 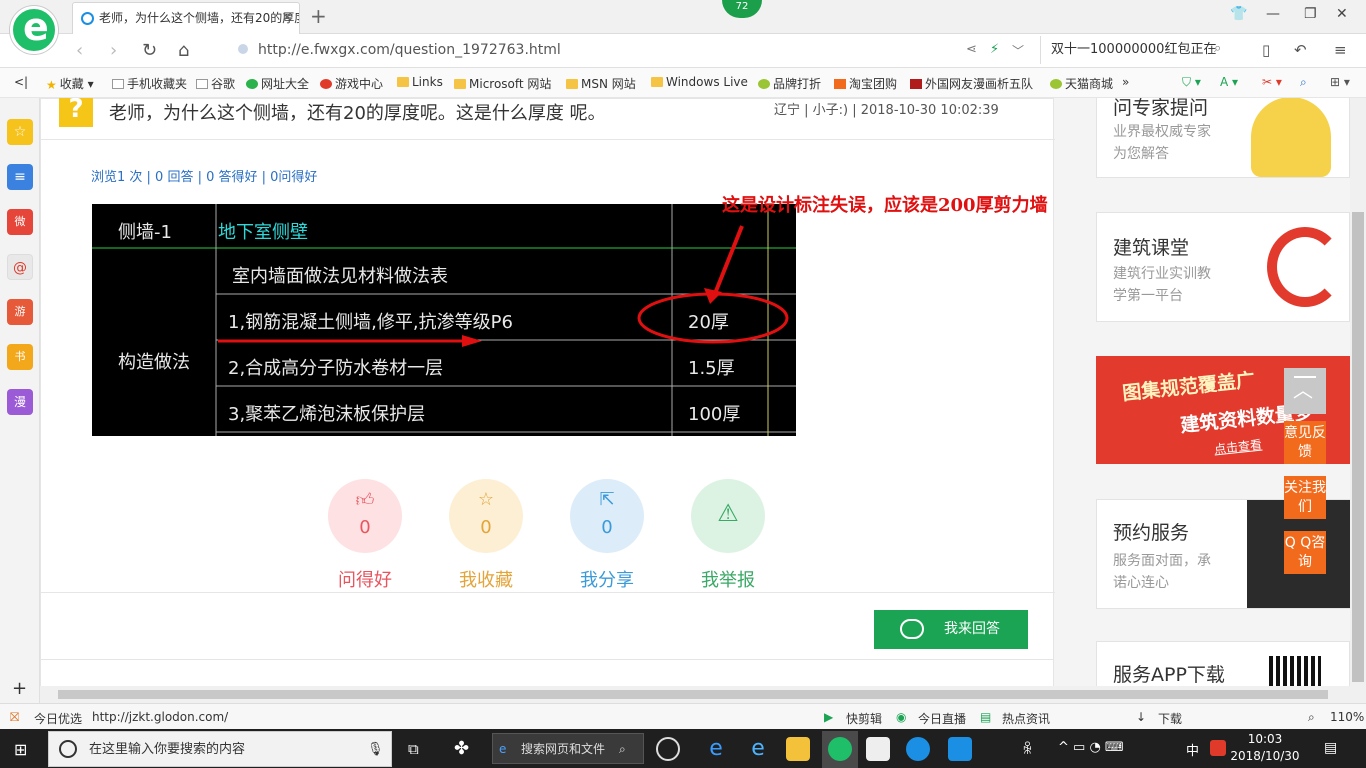 What do you see at coordinates (1192, 749) in the screenshot?
I see `ime-indicator: 中` at bounding box center [1192, 749].